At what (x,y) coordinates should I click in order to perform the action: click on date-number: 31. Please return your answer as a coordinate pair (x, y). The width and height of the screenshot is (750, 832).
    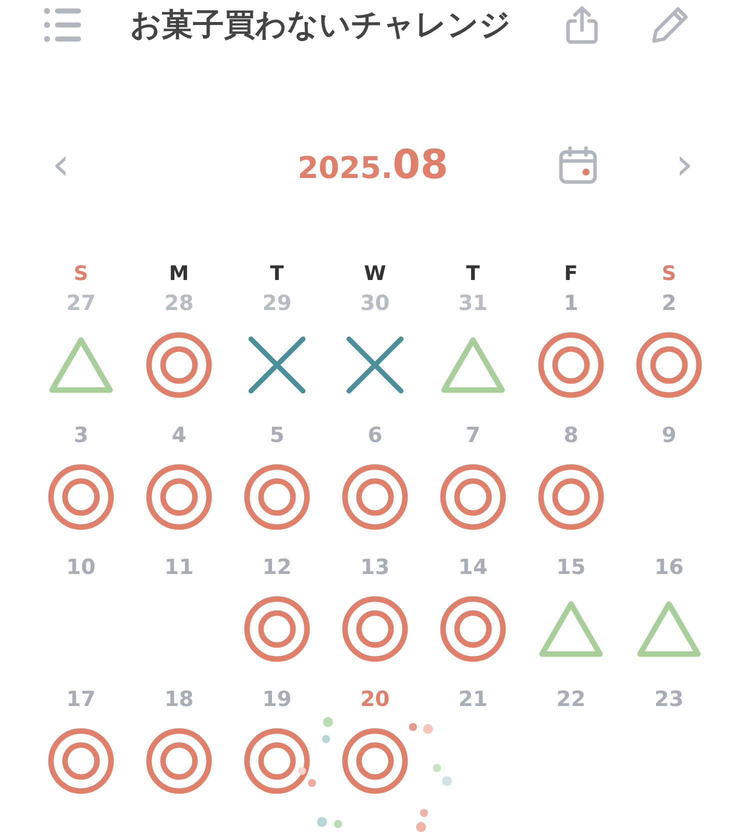
    Looking at the image, I should click on (473, 303).